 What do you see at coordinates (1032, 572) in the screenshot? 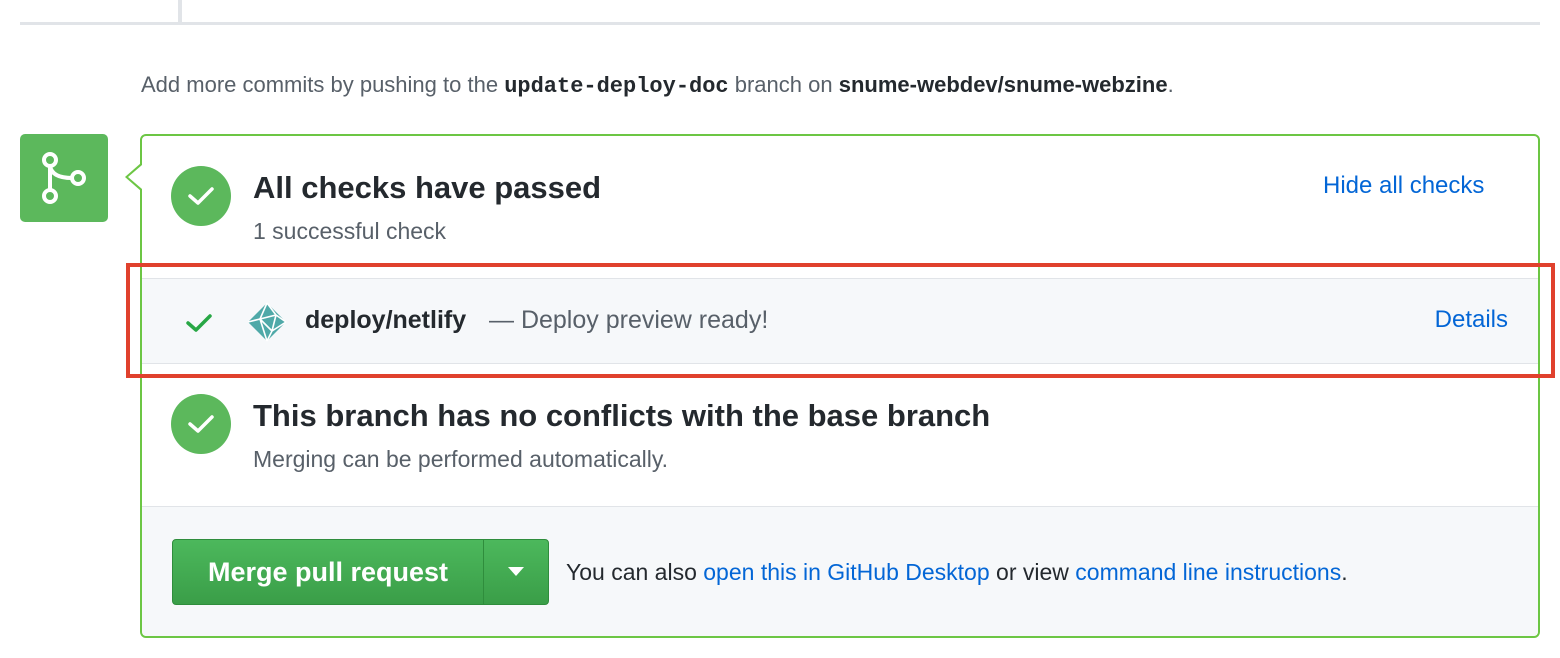
I see `also-middle: or view` at bounding box center [1032, 572].